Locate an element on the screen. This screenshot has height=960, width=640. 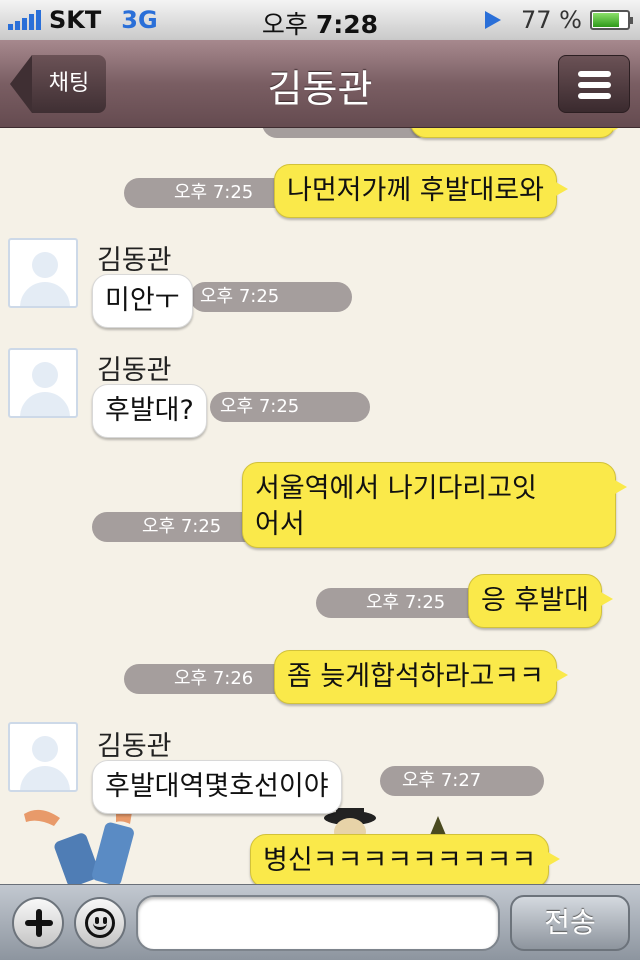
menu-button is located at coordinates (594, 84).